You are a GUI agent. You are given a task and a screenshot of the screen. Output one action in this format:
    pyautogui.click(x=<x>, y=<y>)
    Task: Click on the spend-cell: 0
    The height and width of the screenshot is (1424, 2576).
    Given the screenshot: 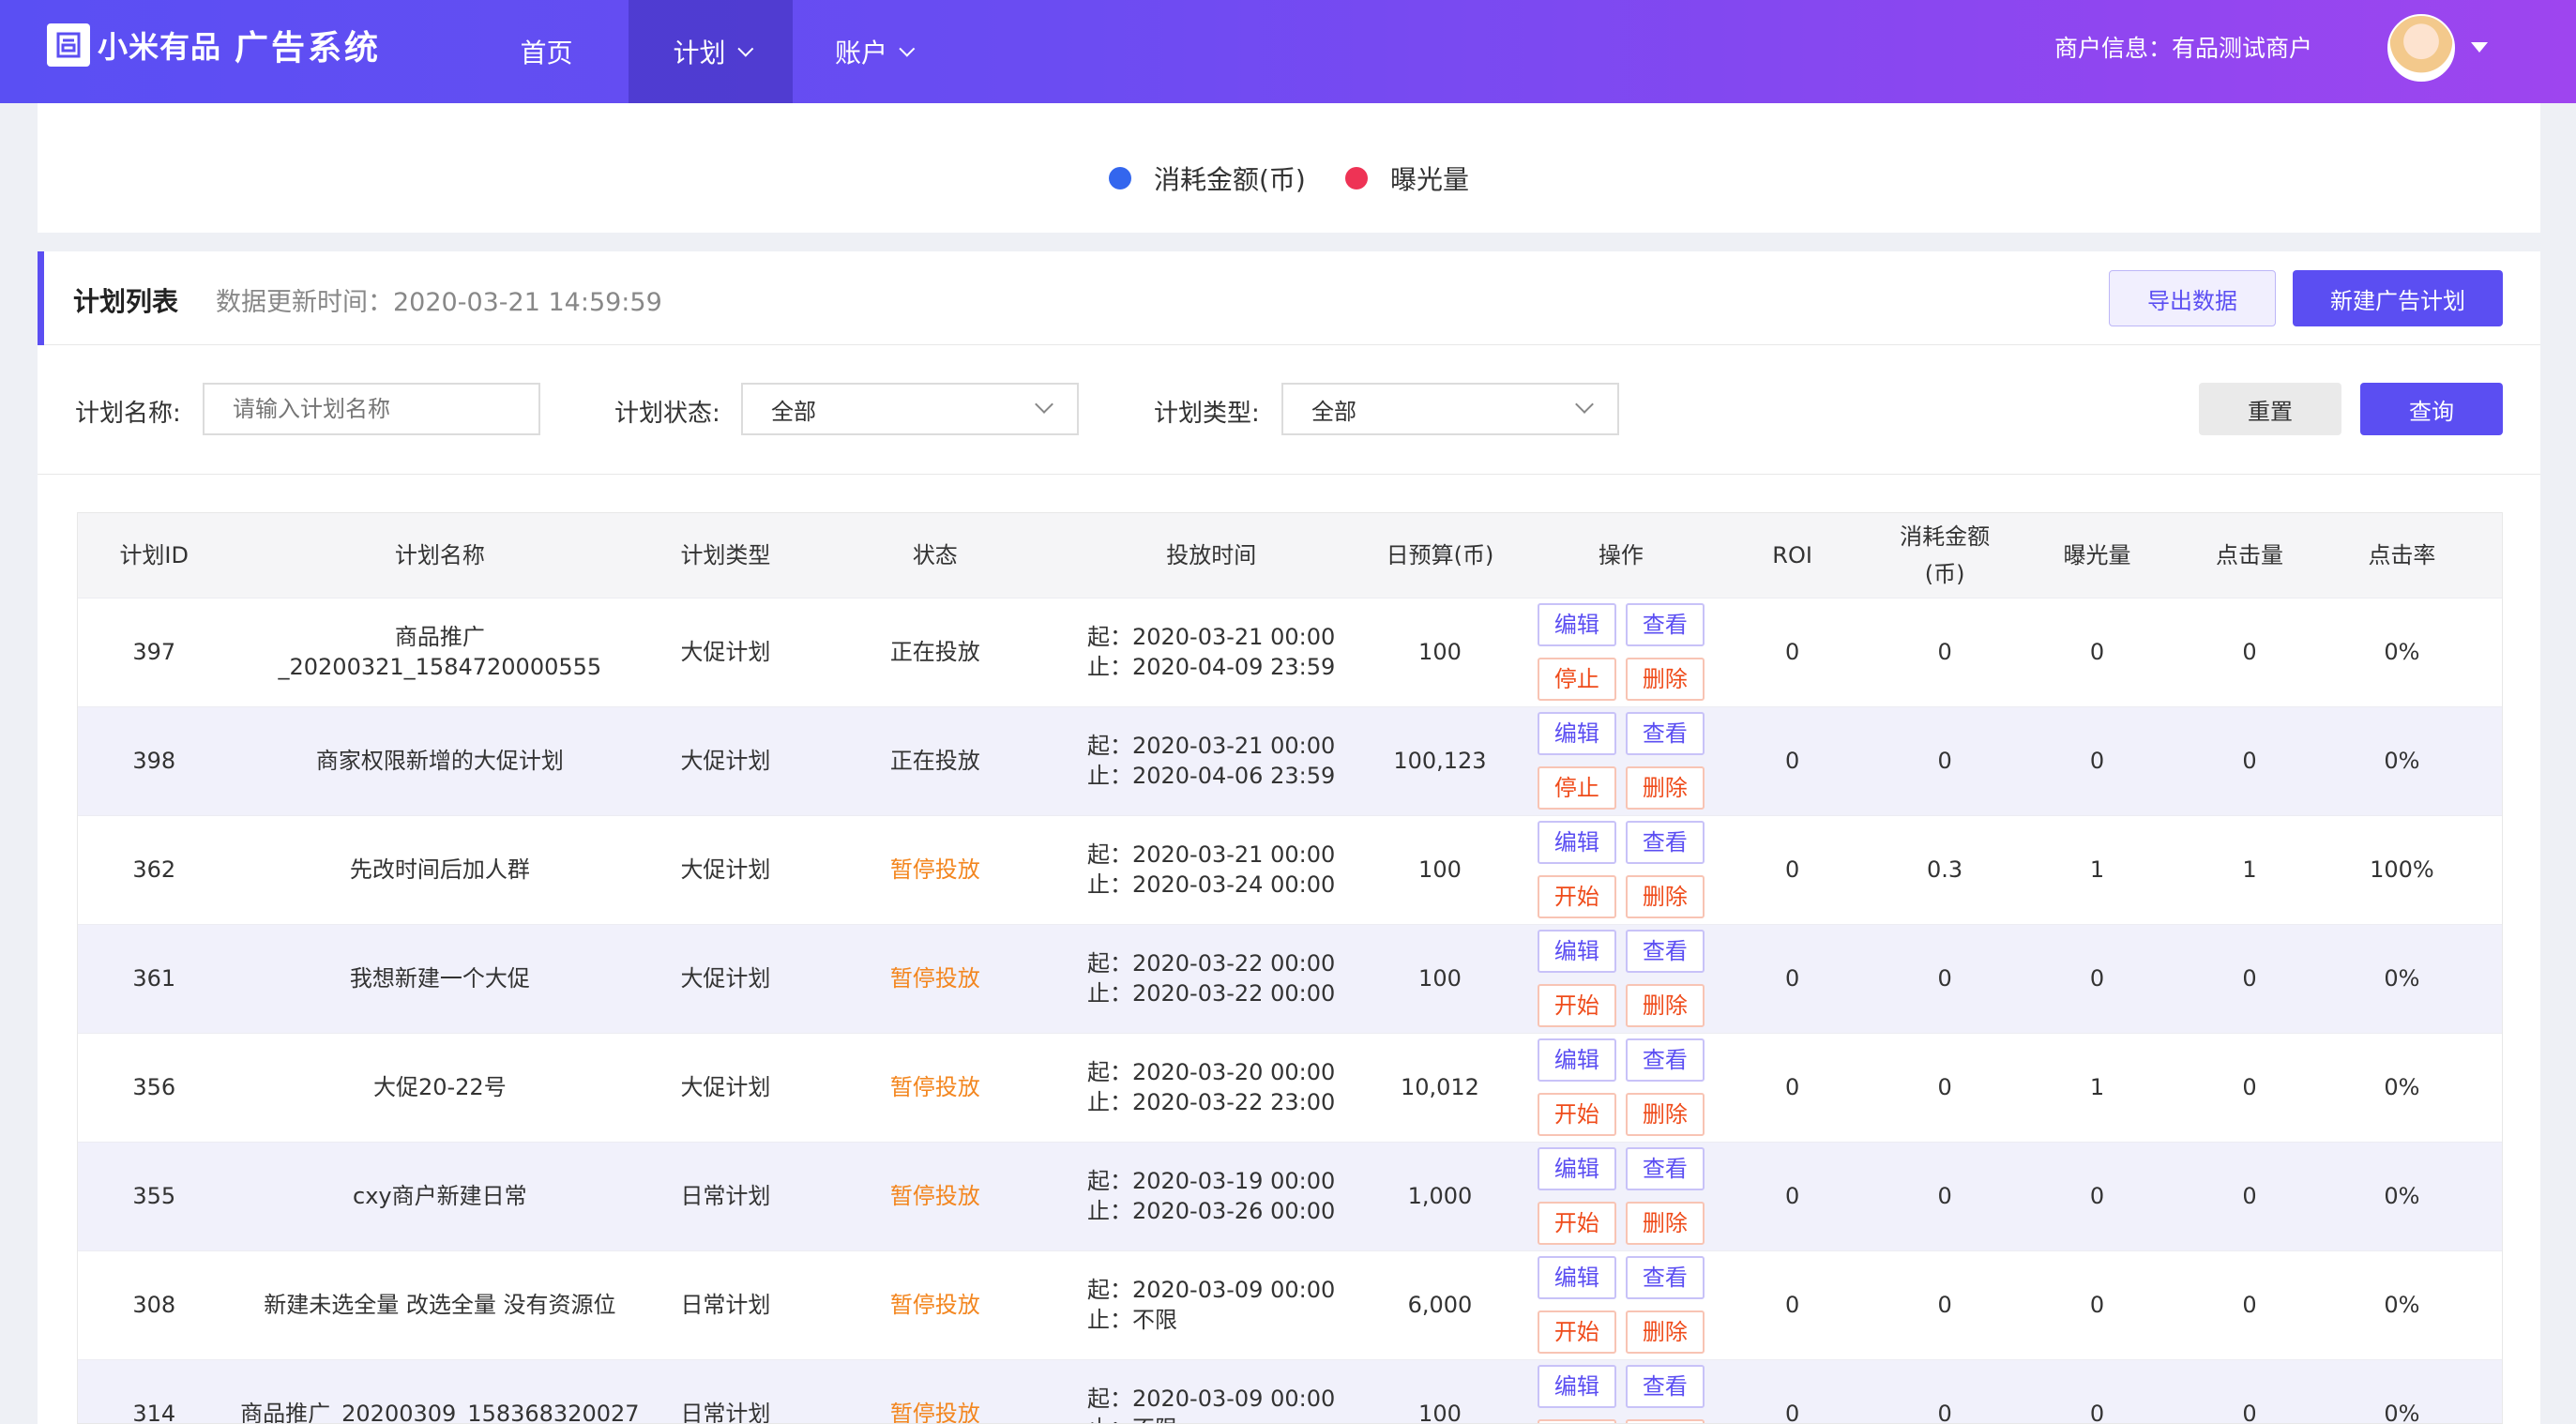 What is the action you would take?
    pyautogui.click(x=1945, y=1087)
    